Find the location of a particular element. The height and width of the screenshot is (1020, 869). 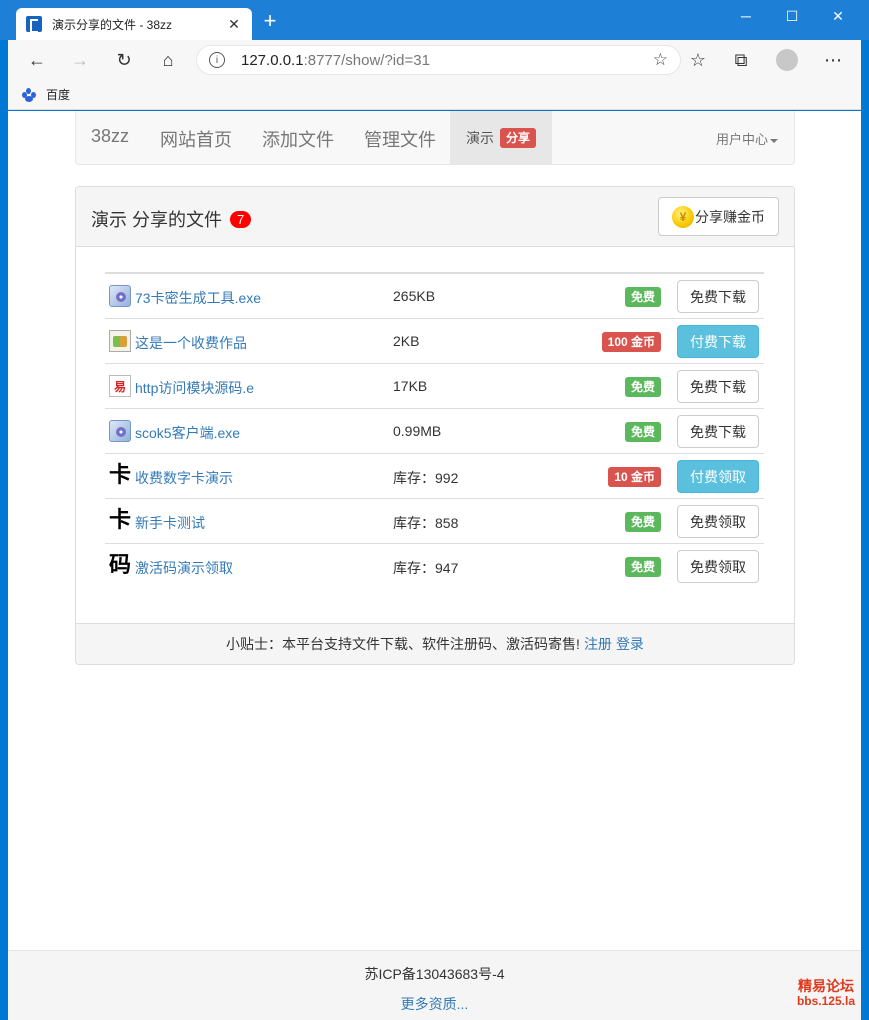

forward-icon: → is located at coordinates (80, 60).